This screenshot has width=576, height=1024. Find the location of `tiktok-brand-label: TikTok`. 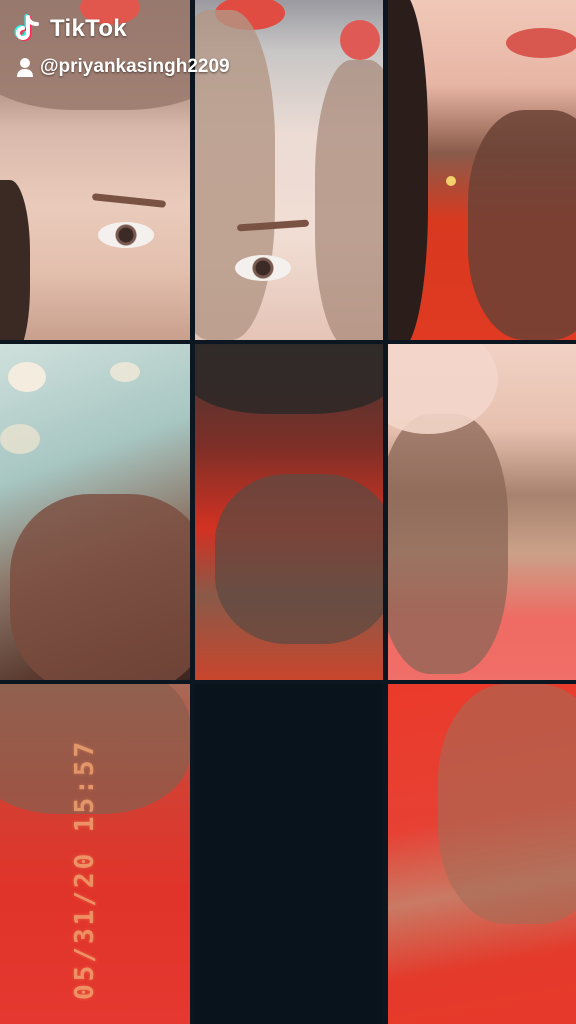

tiktok-brand-label: TikTok is located at coordinates (88, 28).